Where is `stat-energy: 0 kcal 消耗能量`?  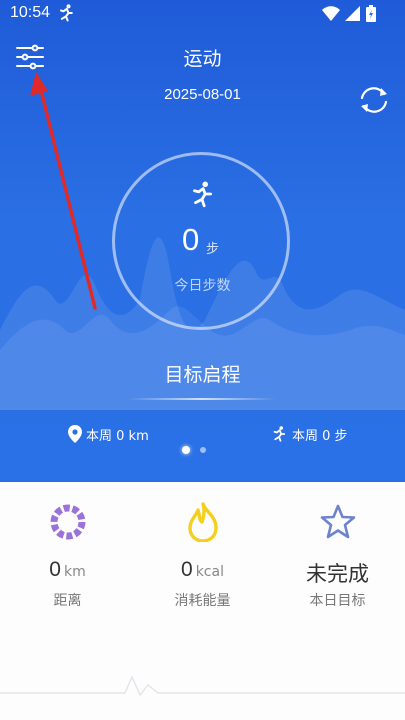
stat-energy: 0 kcal 消耗能量 is located at coordinates (202, 555).